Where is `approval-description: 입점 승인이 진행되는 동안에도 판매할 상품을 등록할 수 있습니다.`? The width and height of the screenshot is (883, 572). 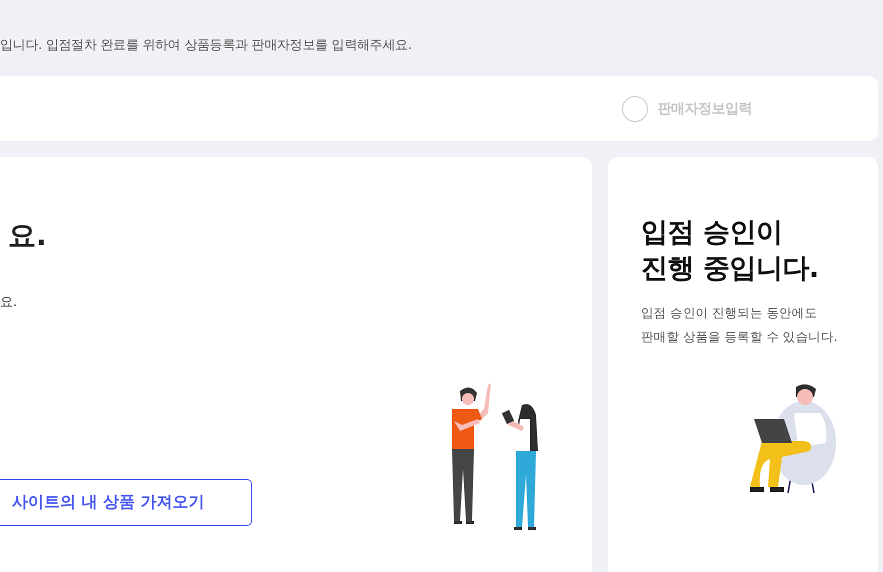 approval-description: 입점 승인이 진행되는 동안에도 판매할 상품을 등록할 수 있습니다. is located at coordinates (739, 325).